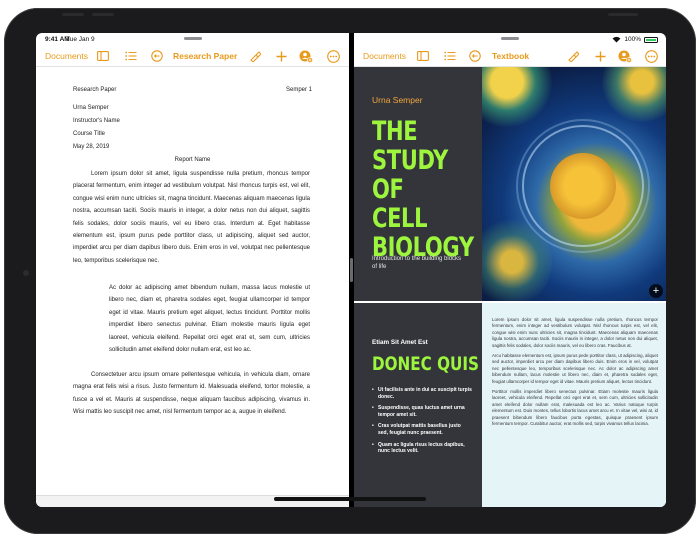 This screenshot has width=700, height=540. I want to click on paper-date: May 28, 2019, so click(91, 147).